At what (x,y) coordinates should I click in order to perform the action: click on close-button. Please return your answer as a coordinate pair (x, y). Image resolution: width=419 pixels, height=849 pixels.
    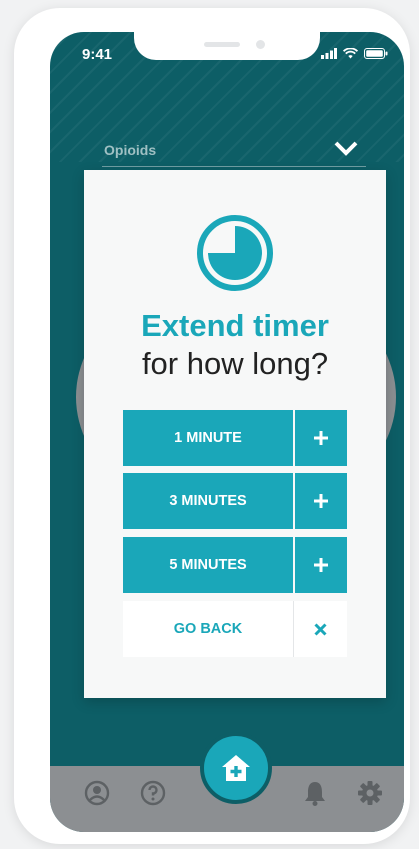
    Looking at the image, I should click on (320, 629).